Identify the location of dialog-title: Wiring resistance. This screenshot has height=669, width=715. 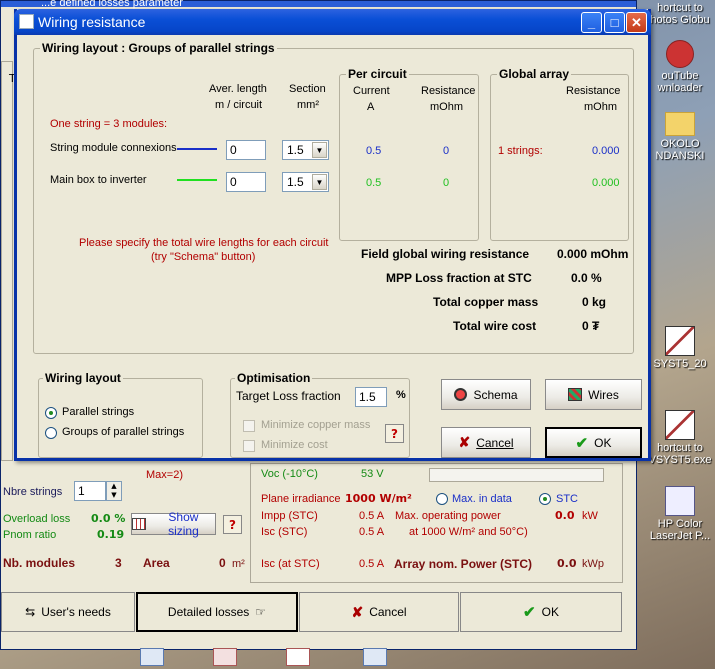
(92, 22).